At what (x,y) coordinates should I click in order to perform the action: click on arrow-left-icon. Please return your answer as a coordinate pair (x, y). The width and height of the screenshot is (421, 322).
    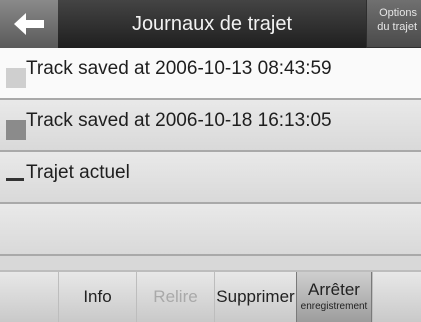
    Looking at the image, I should click on (29, 24).